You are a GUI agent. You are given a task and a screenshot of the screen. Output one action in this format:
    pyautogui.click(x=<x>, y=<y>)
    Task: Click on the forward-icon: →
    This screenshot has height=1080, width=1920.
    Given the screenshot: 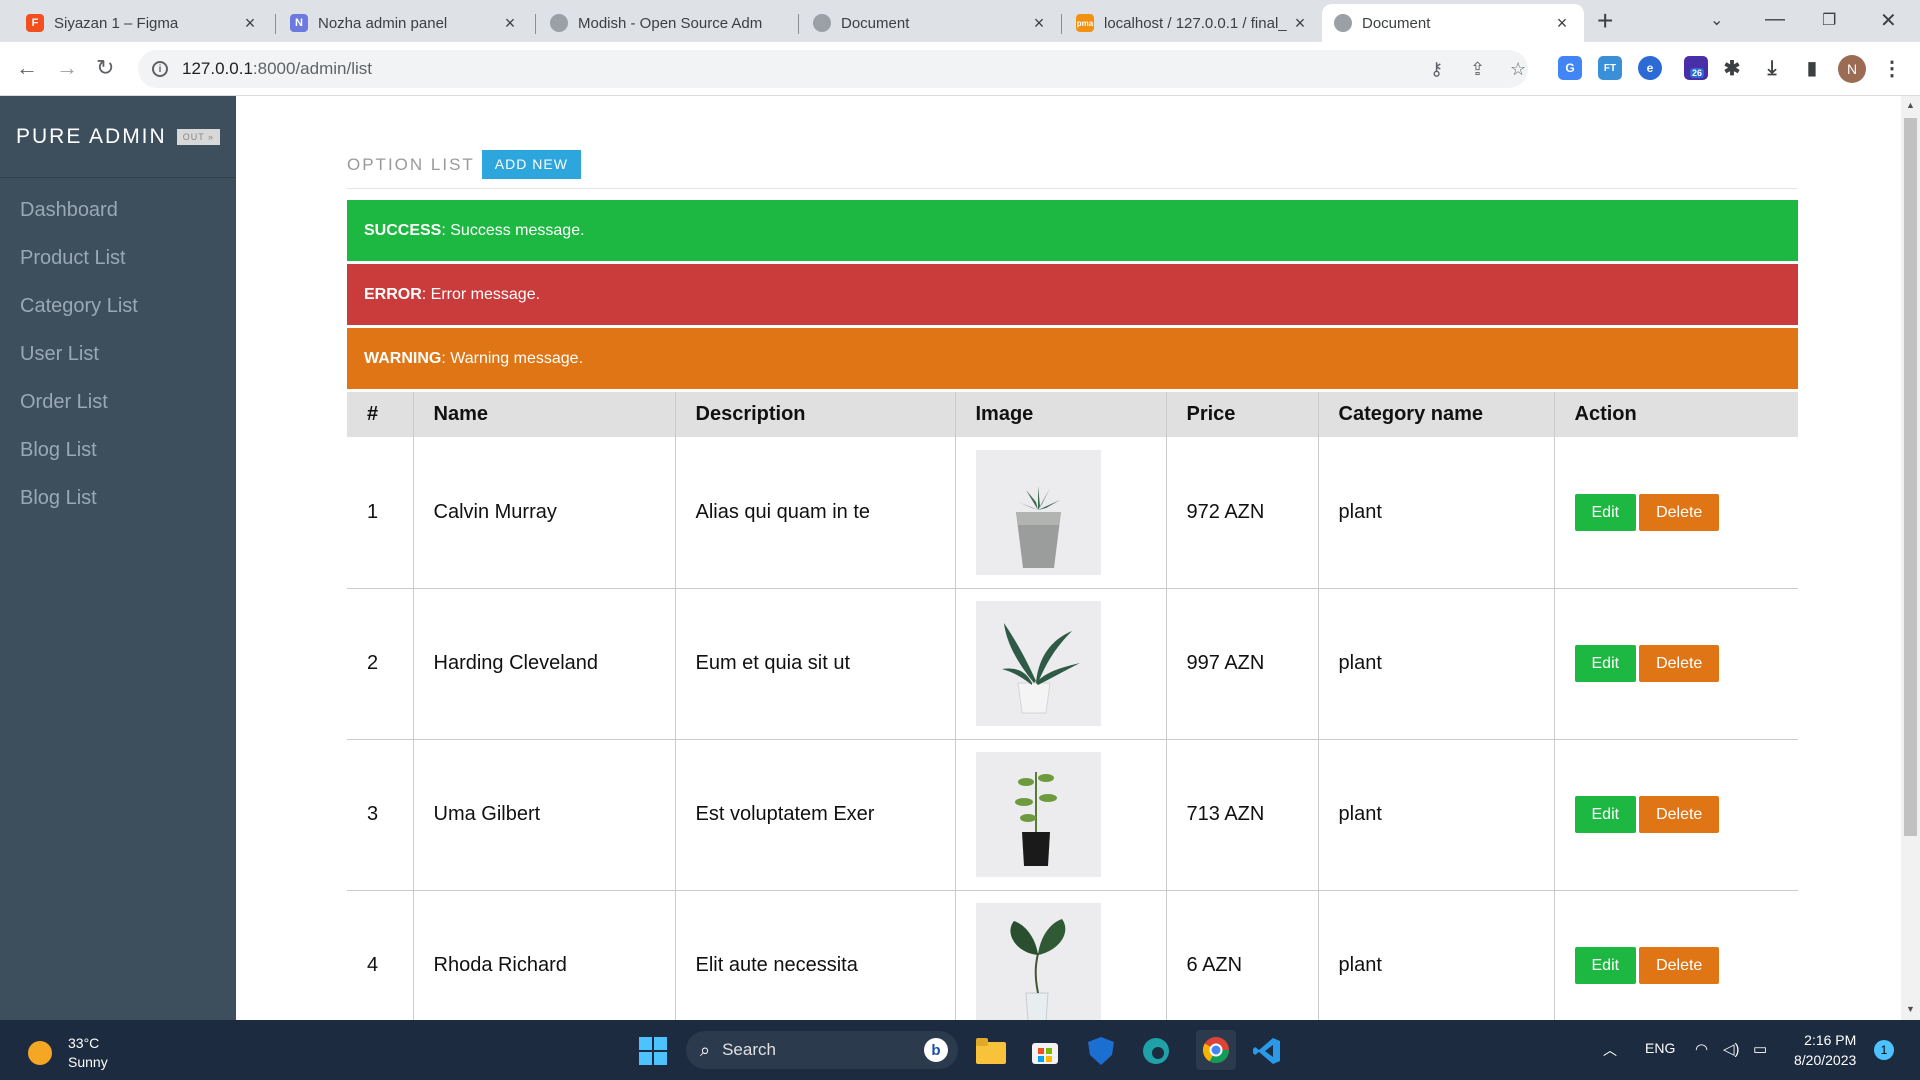 What is the action you would take?
    pyautogui.click(x=67, y=68)
    